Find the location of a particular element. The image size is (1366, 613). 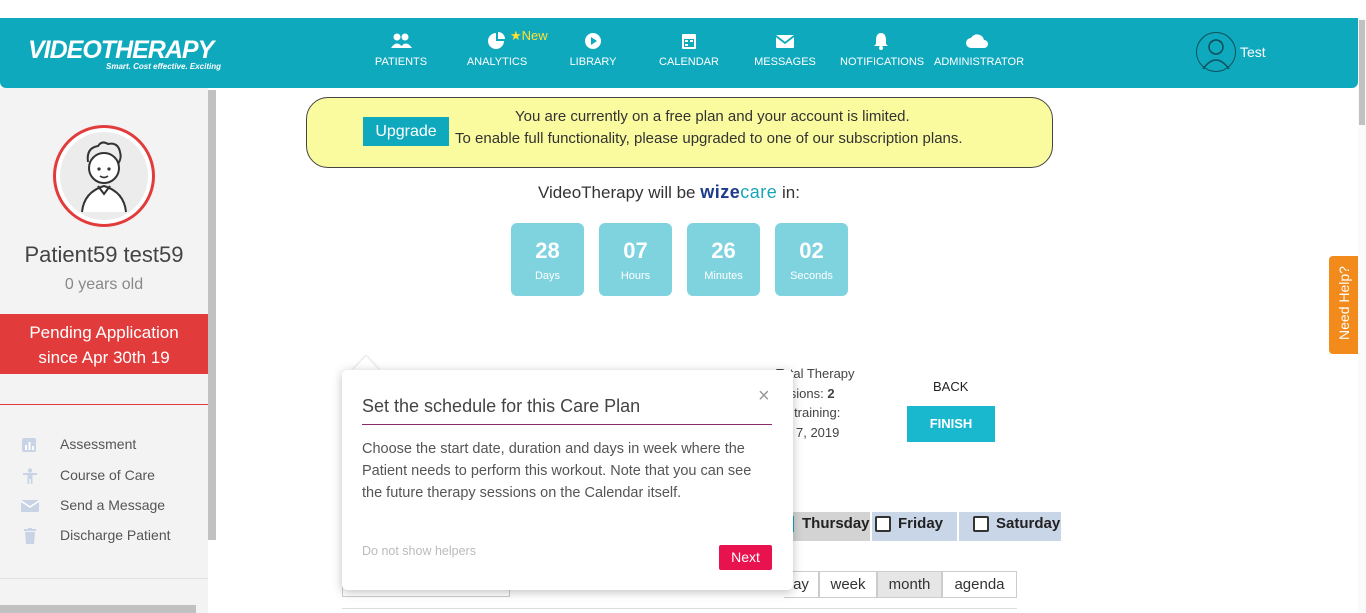

play-circle-icon is located at coordinates (593, 41).